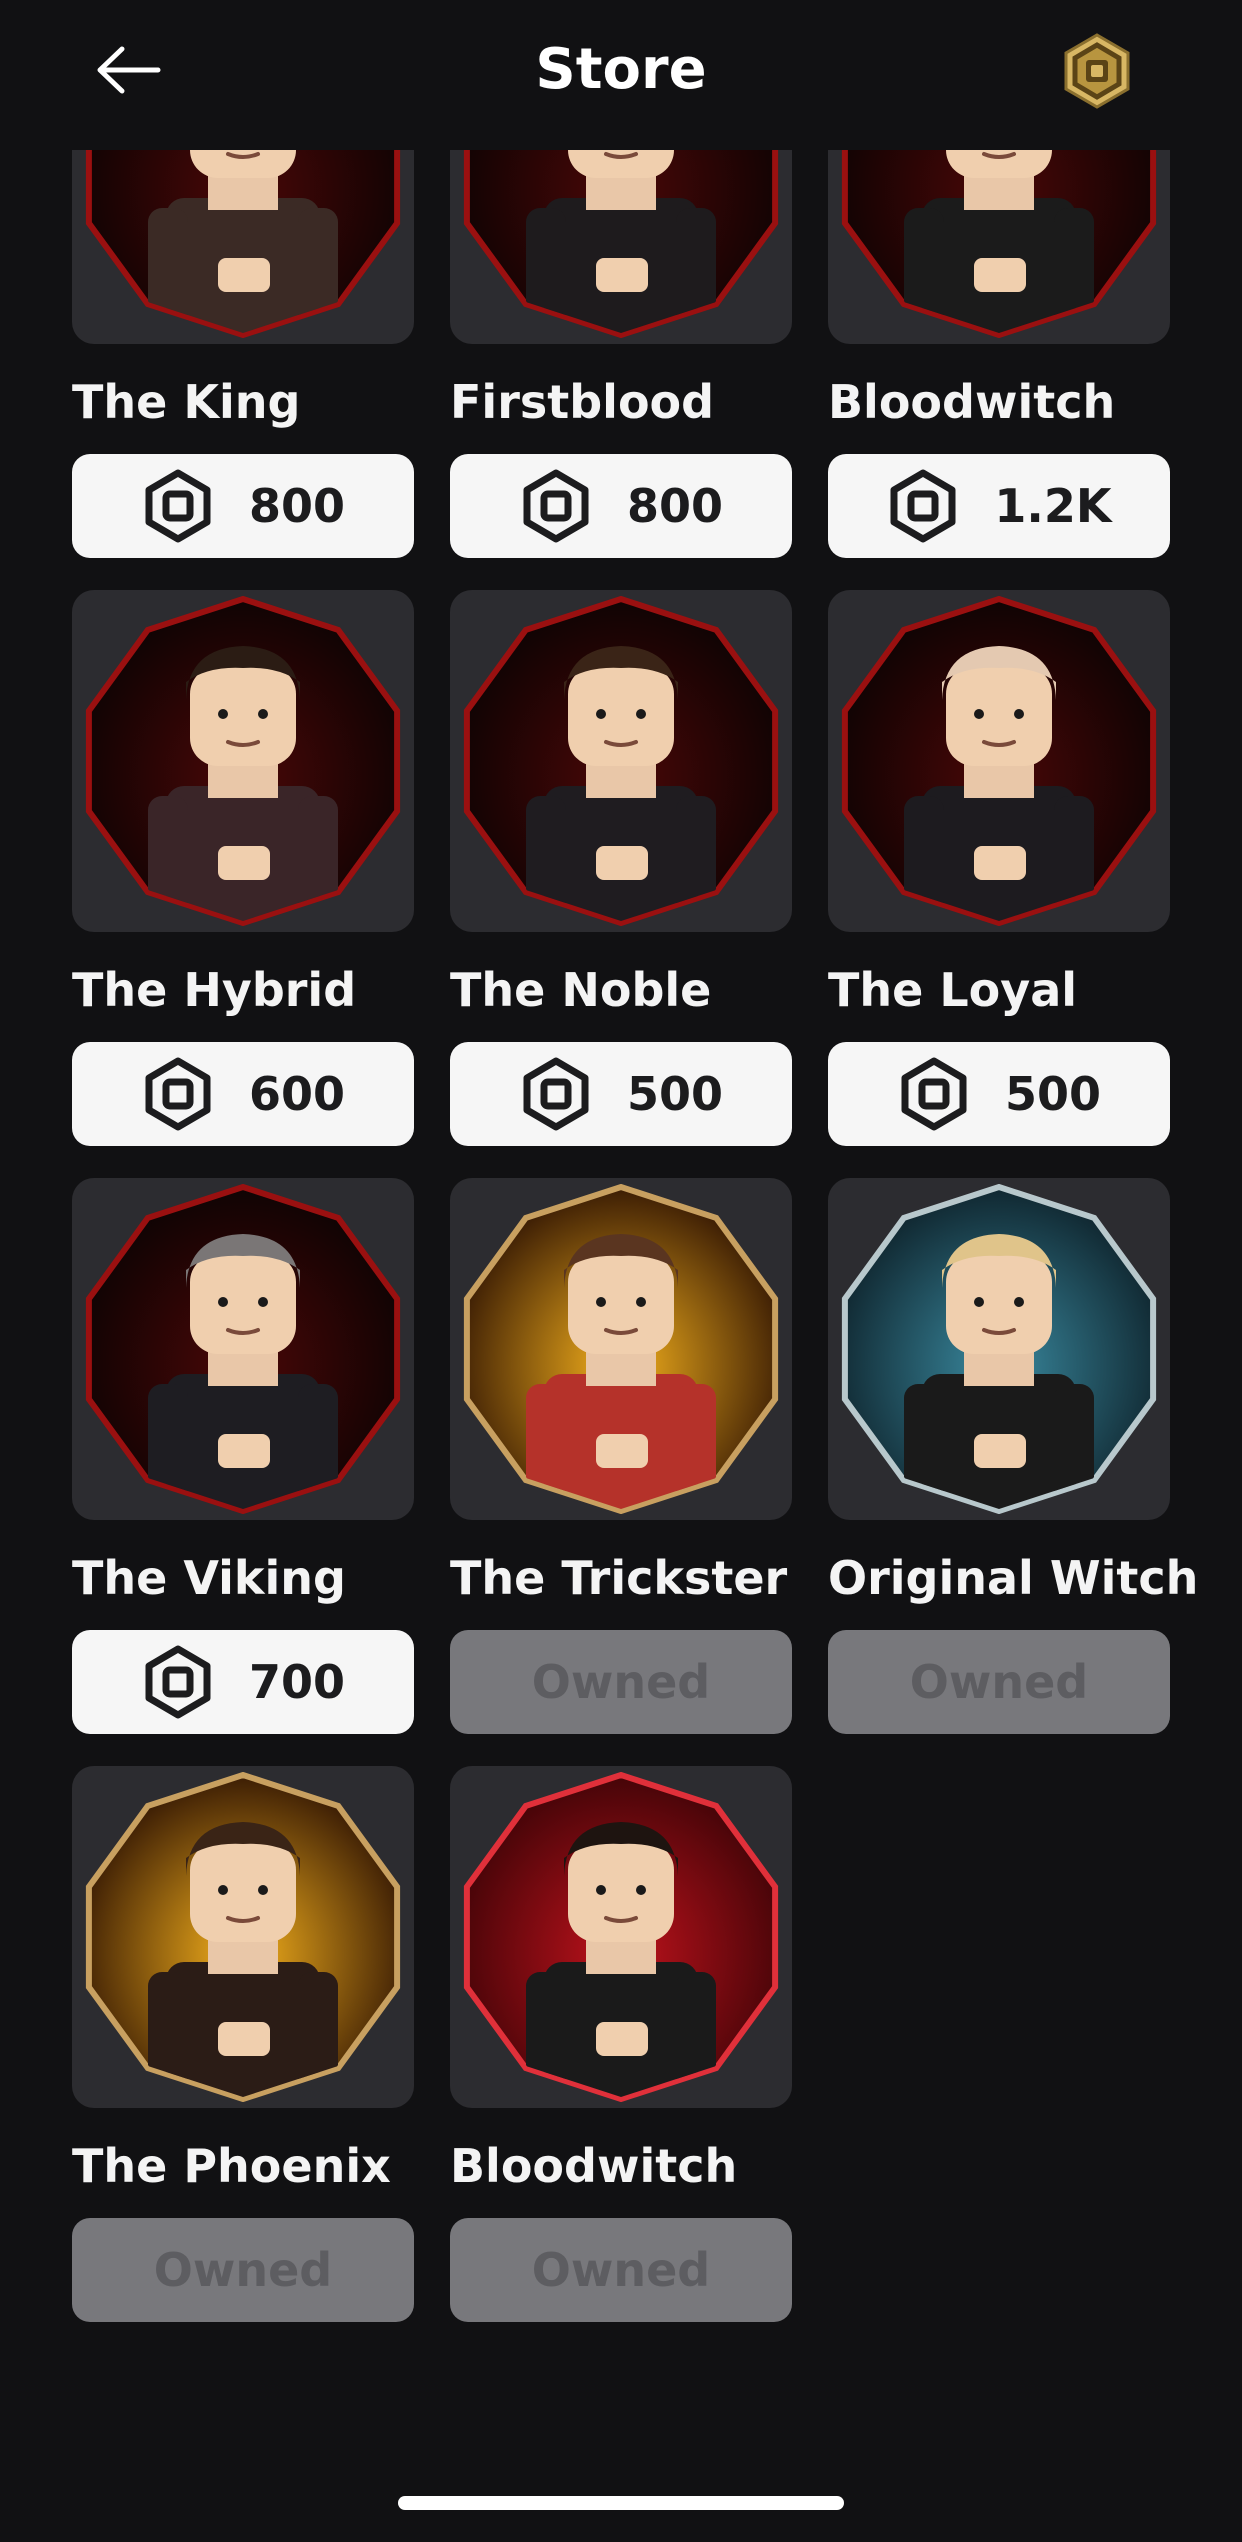 The image size is (1242, 2542). Describe the element at coordinates (621, 75) in the screenshot. I see `header: Store` at that location.